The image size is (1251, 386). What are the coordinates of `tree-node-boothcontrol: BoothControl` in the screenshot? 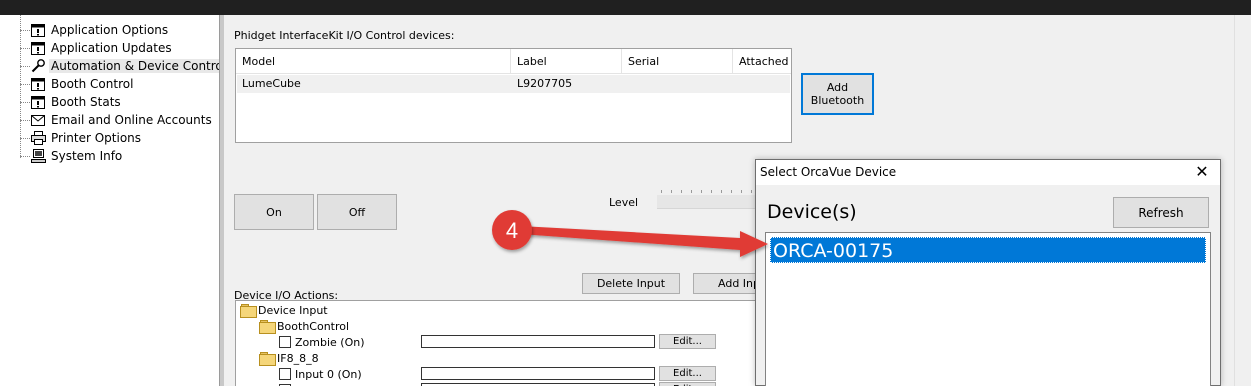 It's located at (304, 326).